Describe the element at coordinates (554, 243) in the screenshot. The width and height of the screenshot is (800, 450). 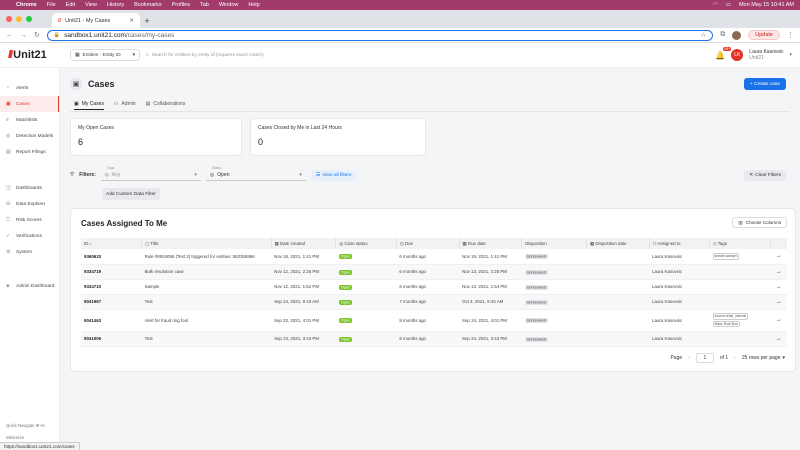
I see `column-header: Disposition` at that location.